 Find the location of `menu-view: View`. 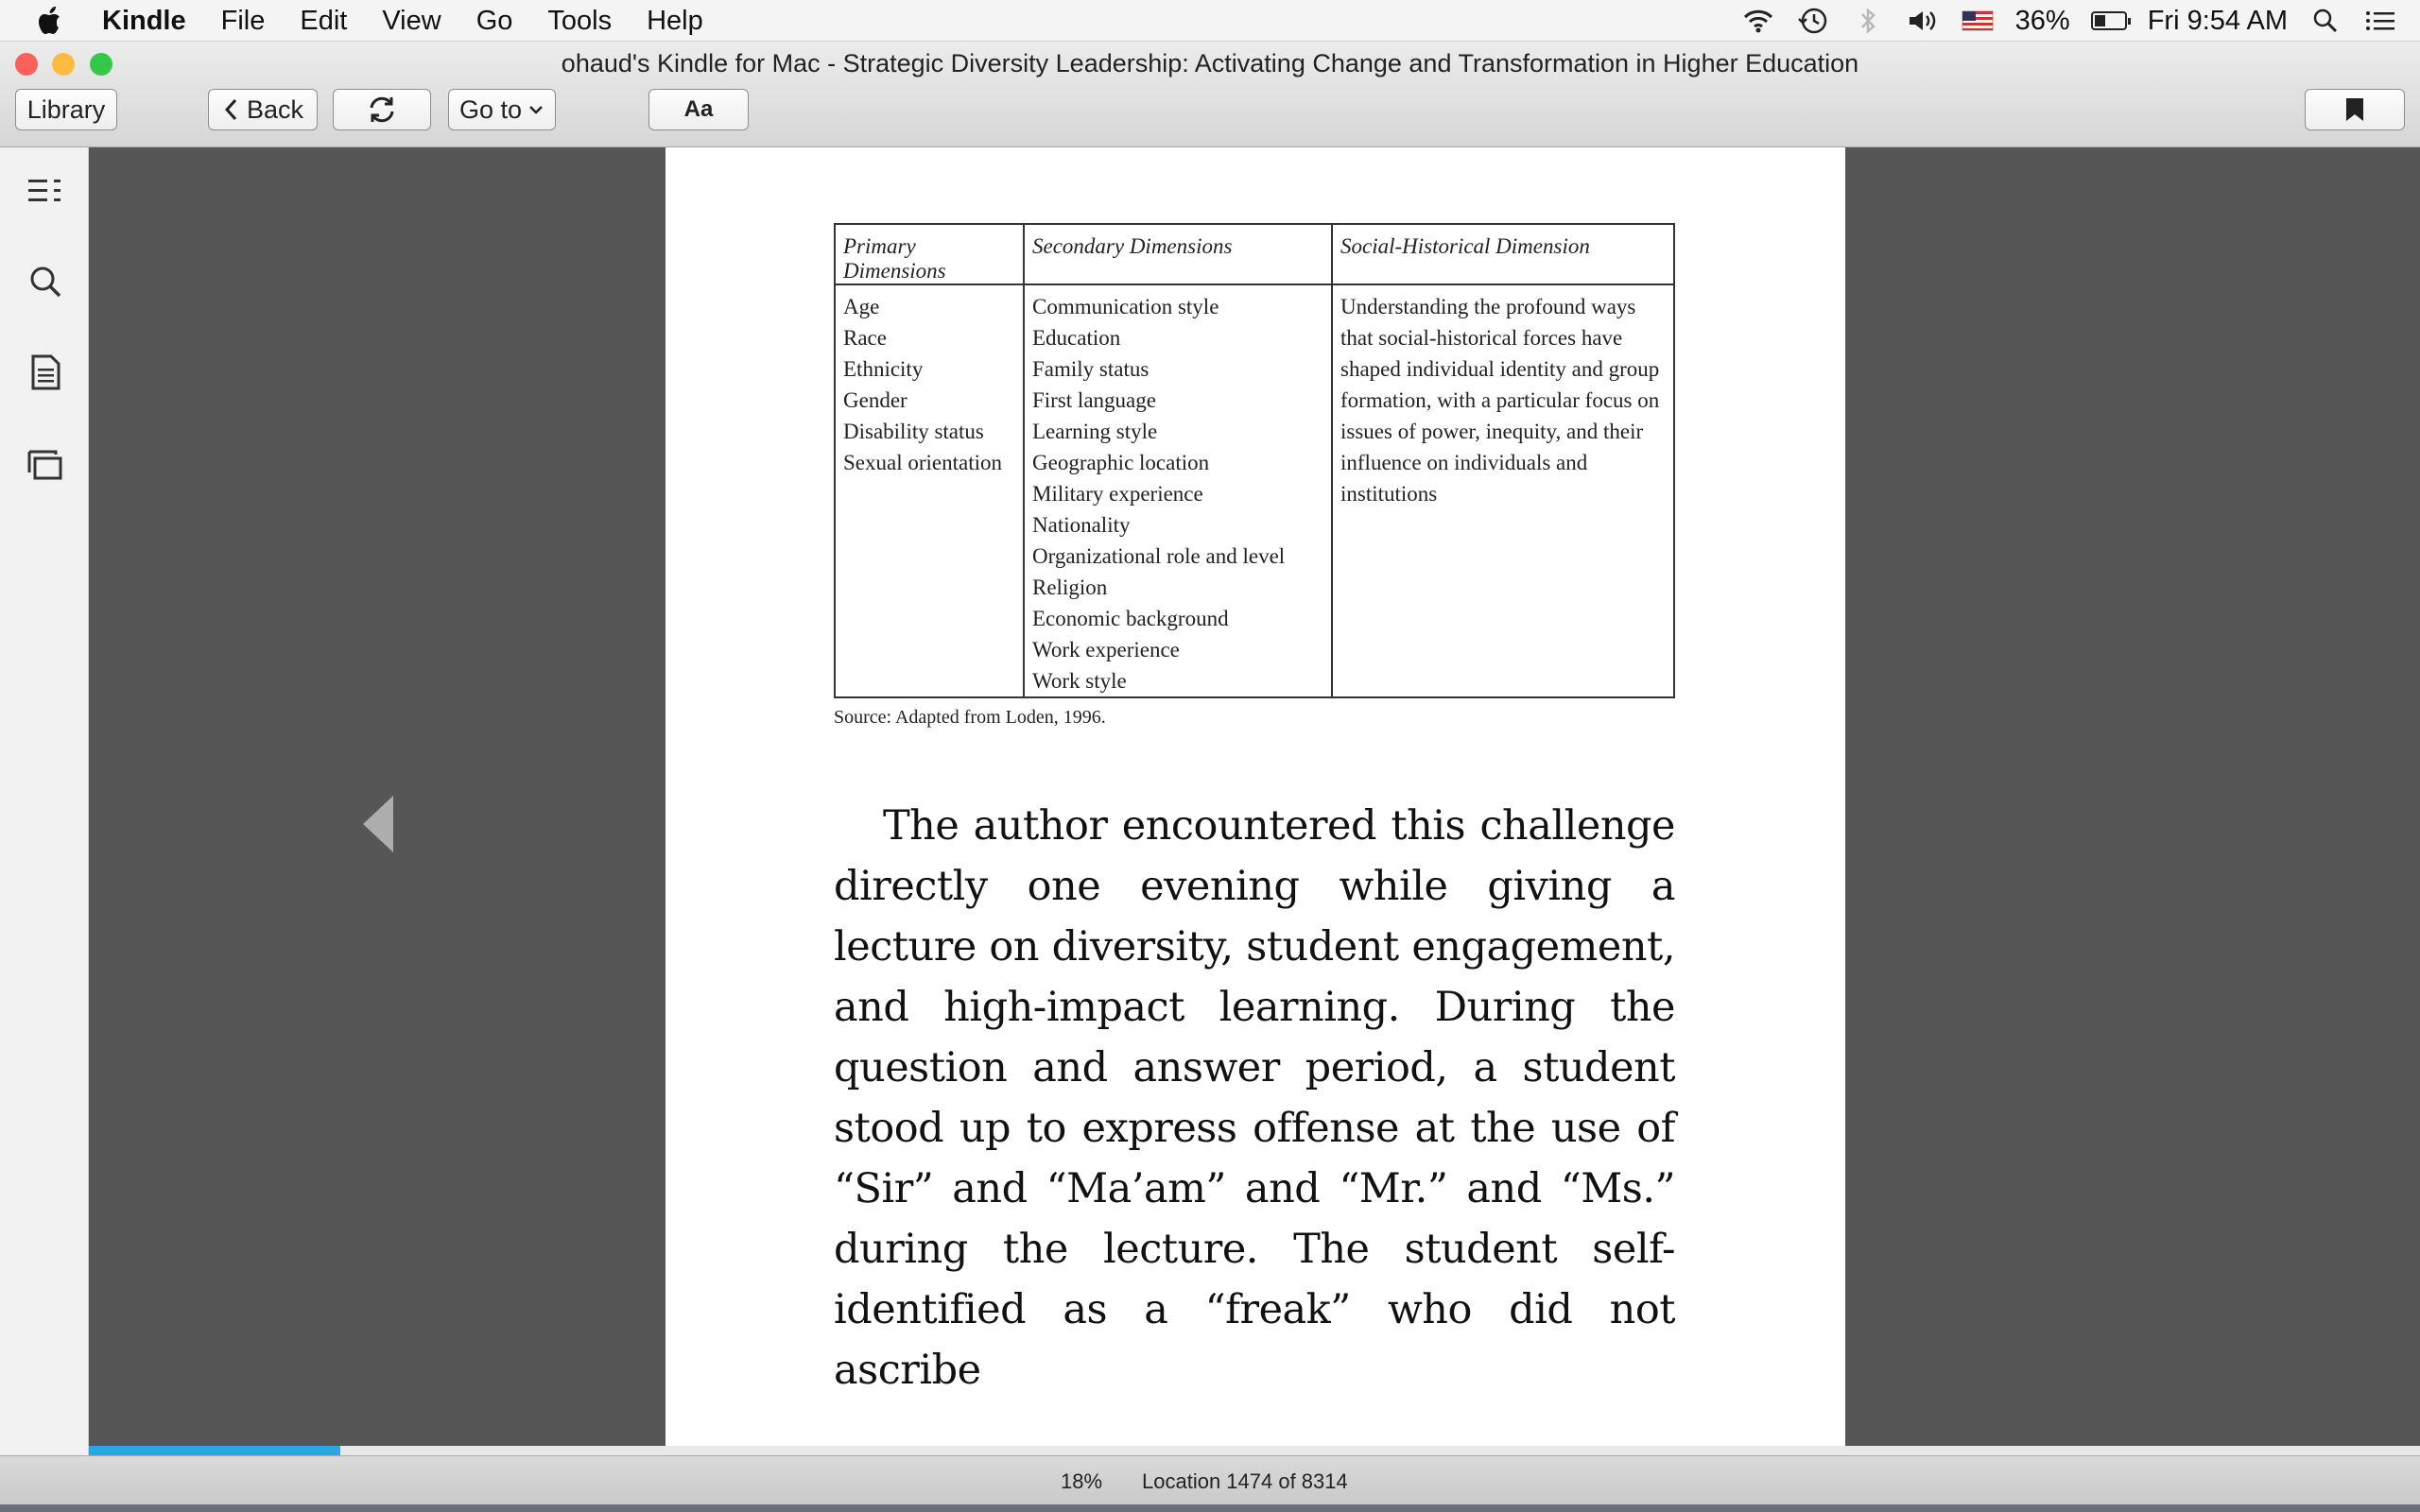

menu-view: View is located at coordinates (411, 21).